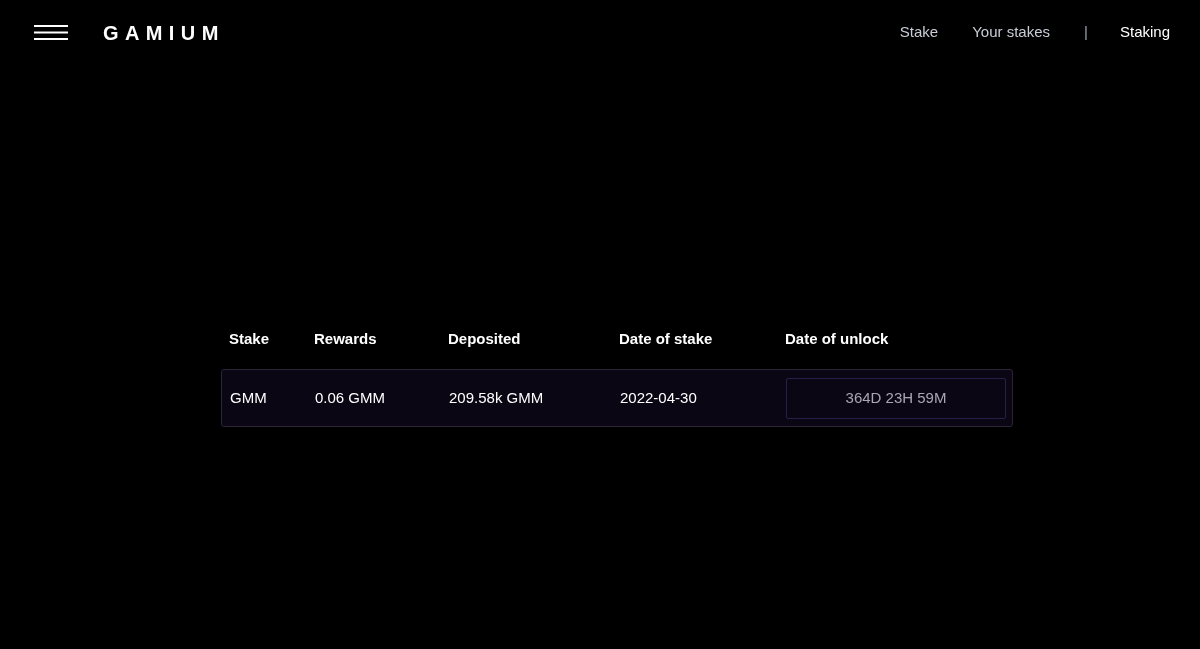  I want to click on column-header: Deposited, so click(485, 338).